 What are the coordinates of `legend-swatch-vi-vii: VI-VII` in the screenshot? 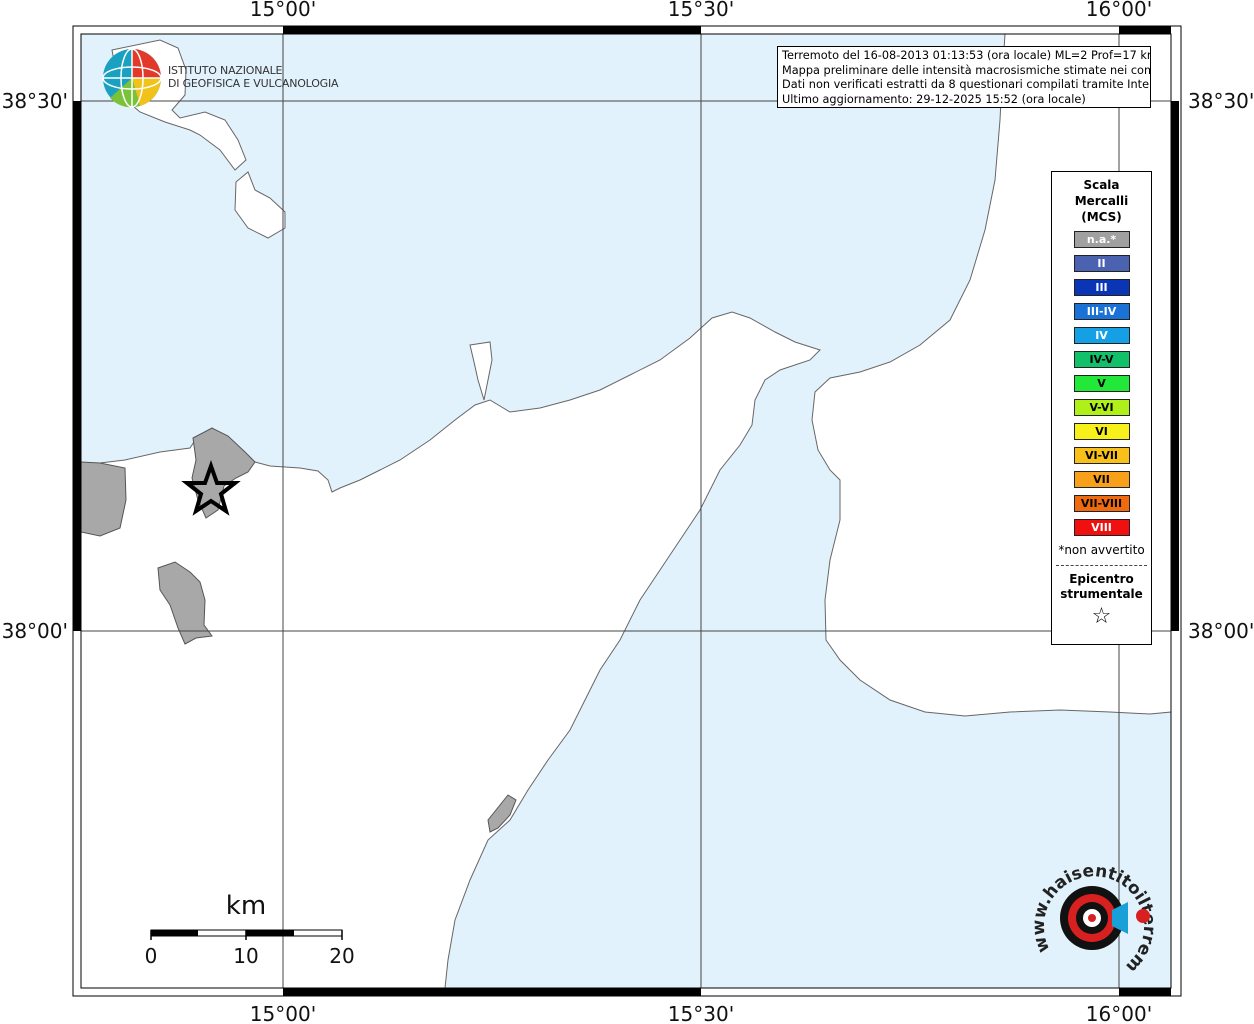 It's located at (1101, 455).